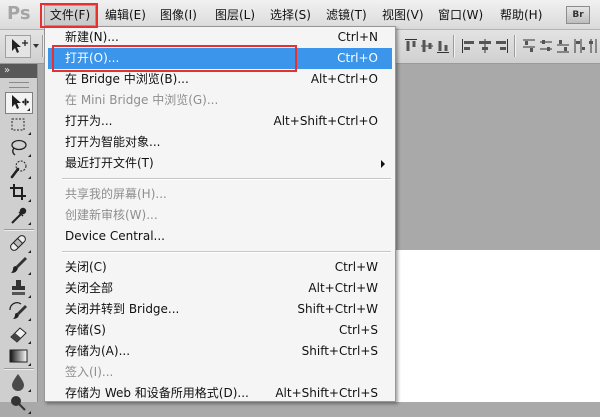 This screenshot has width=600, height=417. What do you see at coordinates (468, 46) in the screenshot?
I see `align-left-edges-icon` at bounding box center [468, 46].